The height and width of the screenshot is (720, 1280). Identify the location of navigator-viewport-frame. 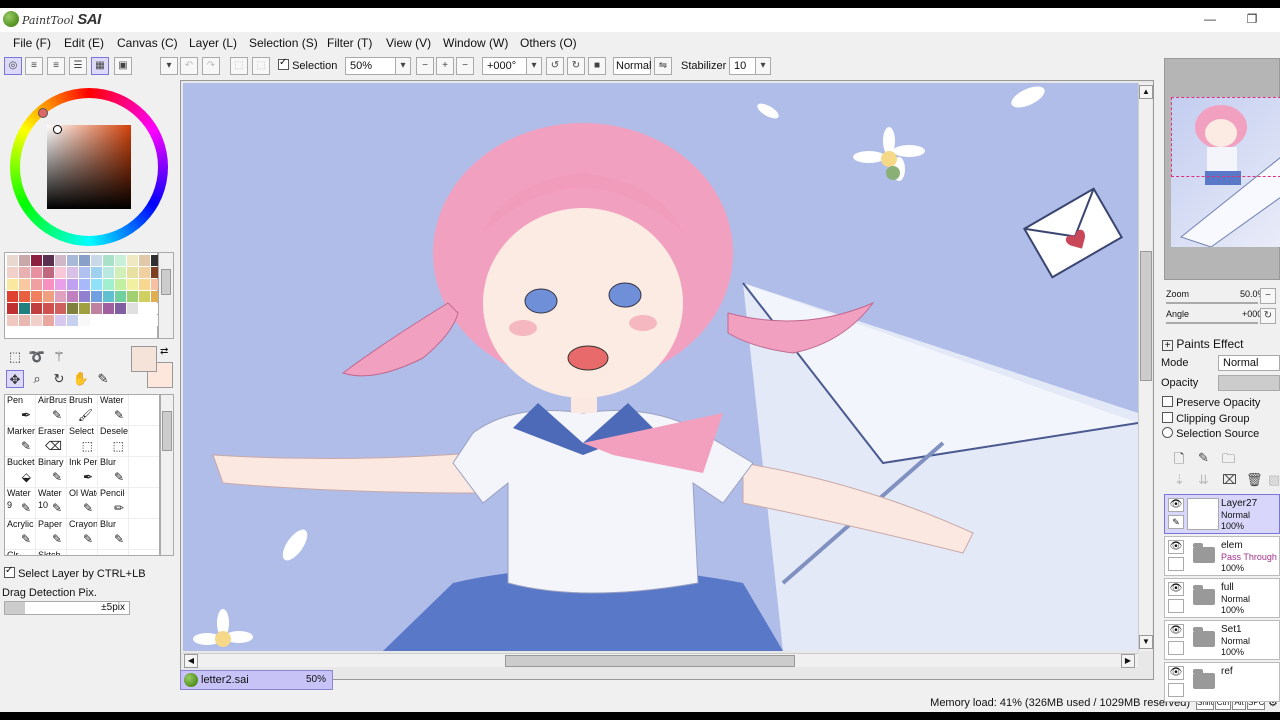
(1225, 137).